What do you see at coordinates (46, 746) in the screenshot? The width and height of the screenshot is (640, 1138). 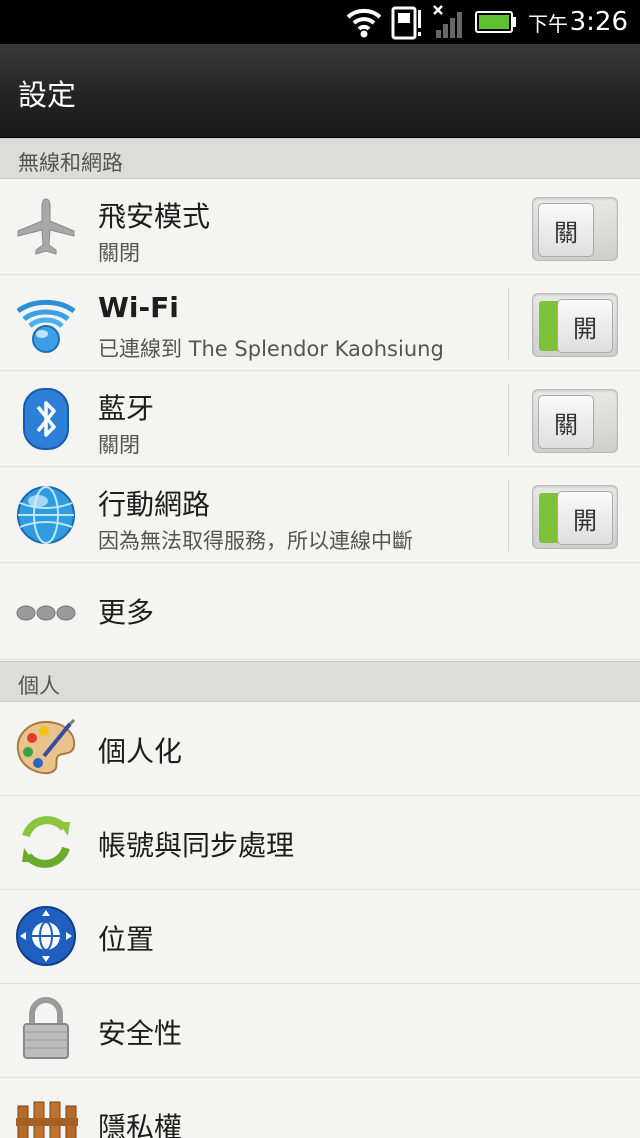 I see `palette-icon` at bounding box center [46, 746].